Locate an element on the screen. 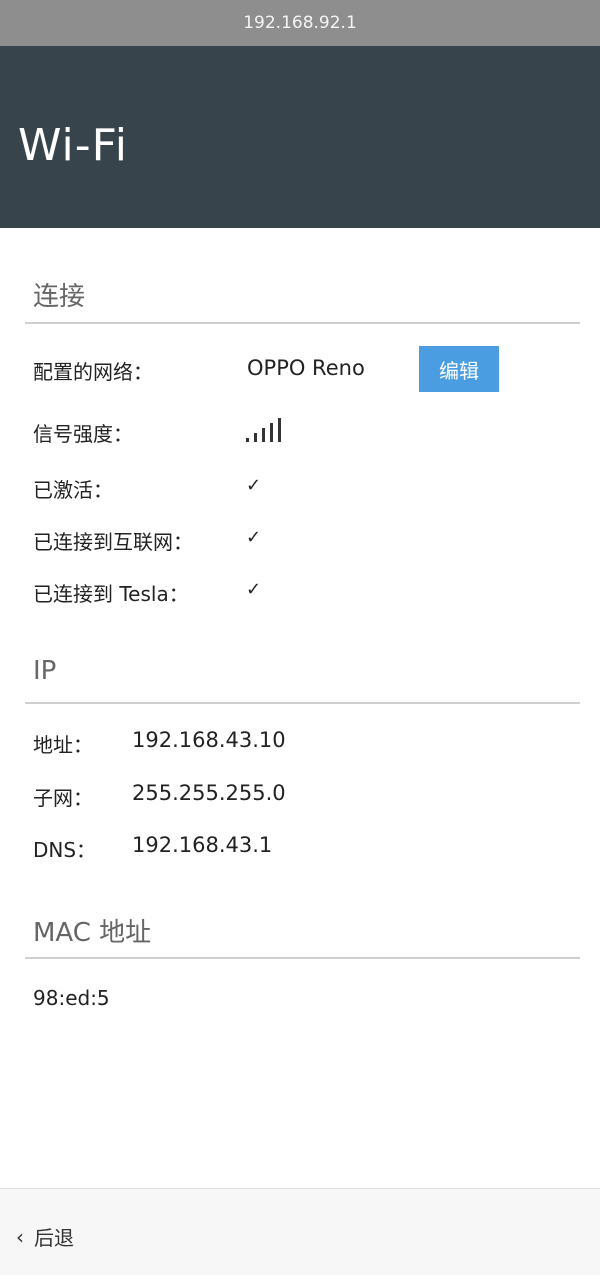  configured-network-value: OPPO Reno is located at coordinates (306, 368).